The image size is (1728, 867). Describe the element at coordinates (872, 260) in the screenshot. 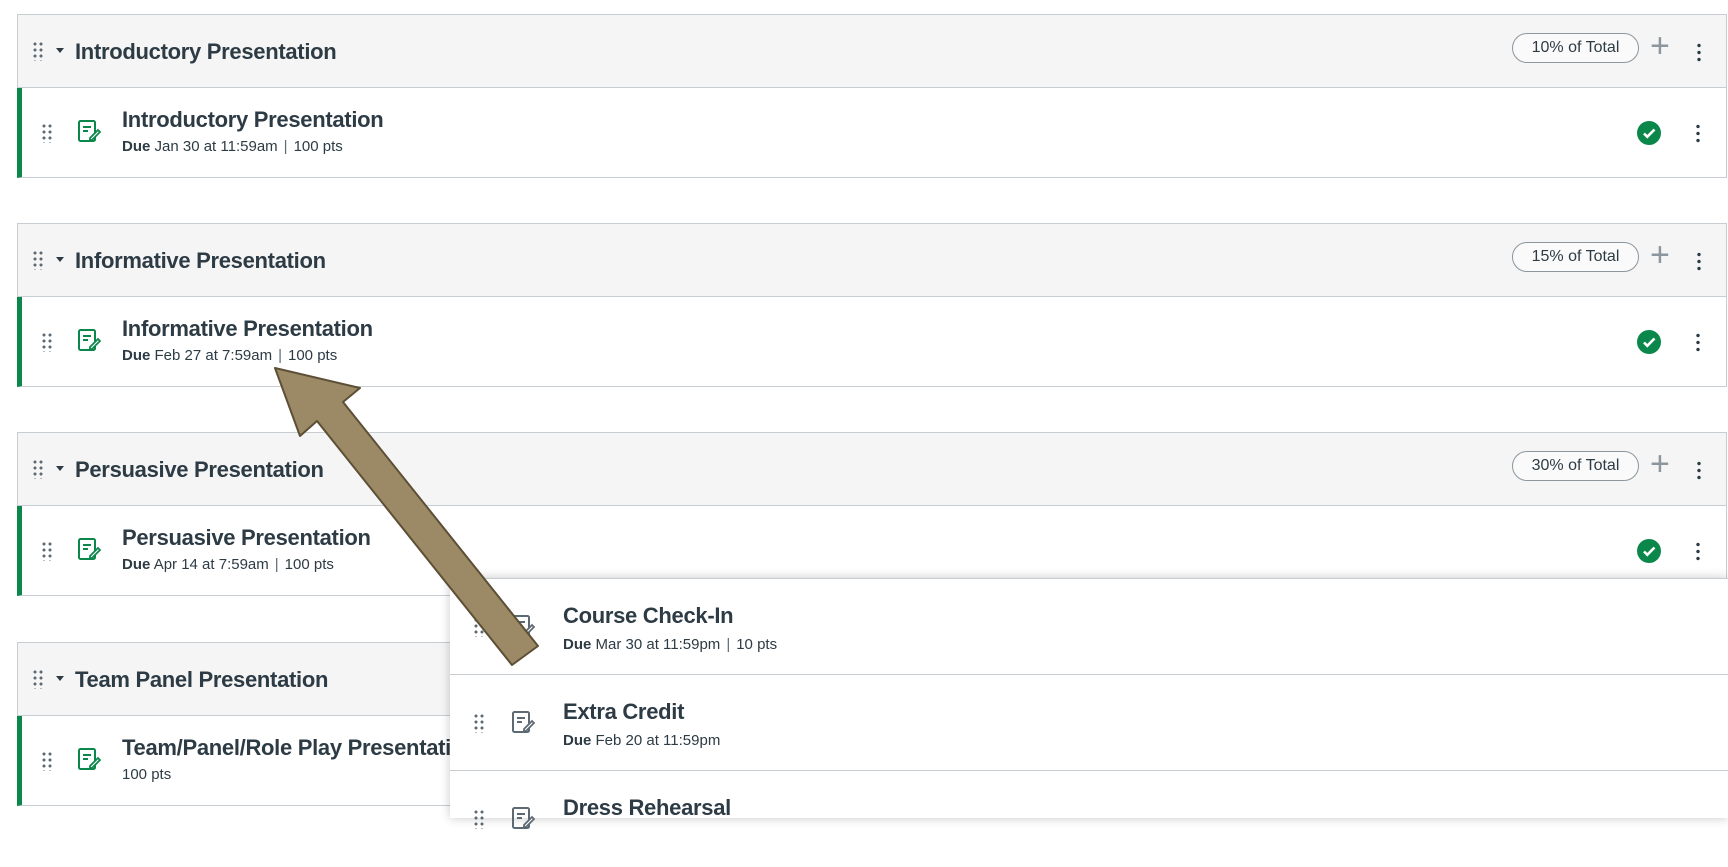

I see `assignment-group-header: Informative Presentation 15% of Total +` at that location.